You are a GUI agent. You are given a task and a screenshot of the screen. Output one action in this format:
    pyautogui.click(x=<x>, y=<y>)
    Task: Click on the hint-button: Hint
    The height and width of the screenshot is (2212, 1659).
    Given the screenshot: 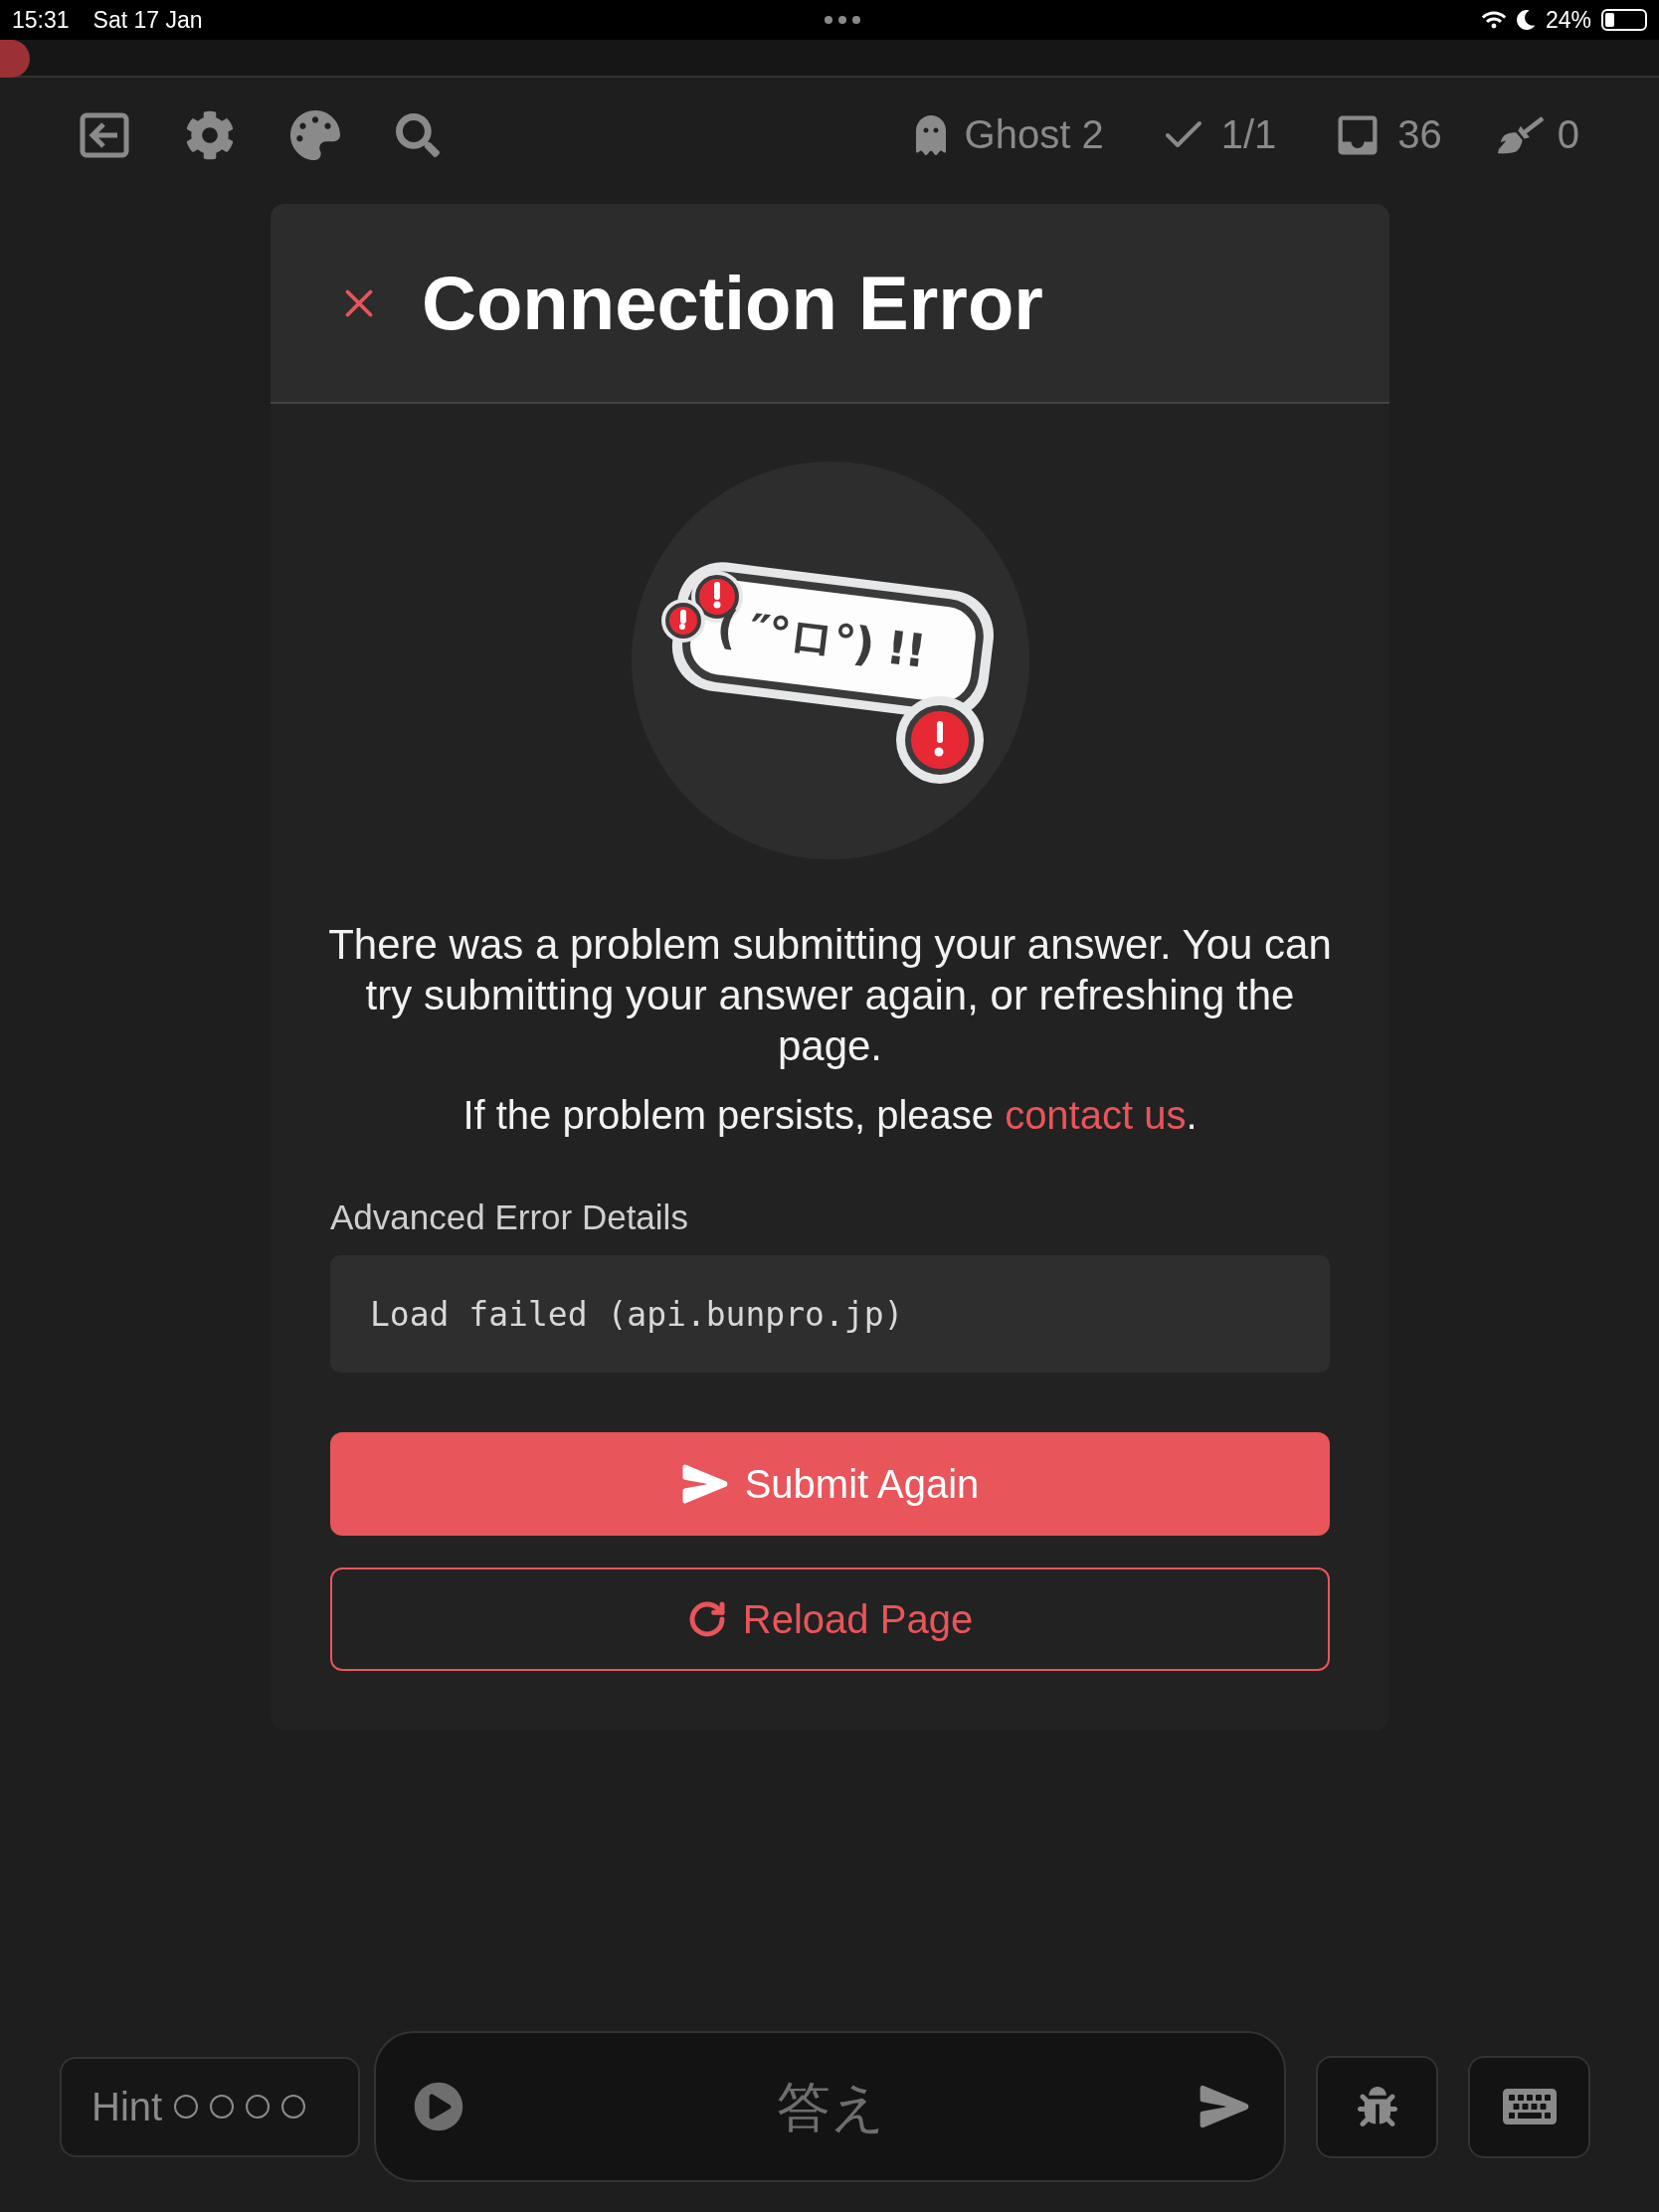 What is the action you would take?
    pyautogui.click(x=210, y=2106)
    